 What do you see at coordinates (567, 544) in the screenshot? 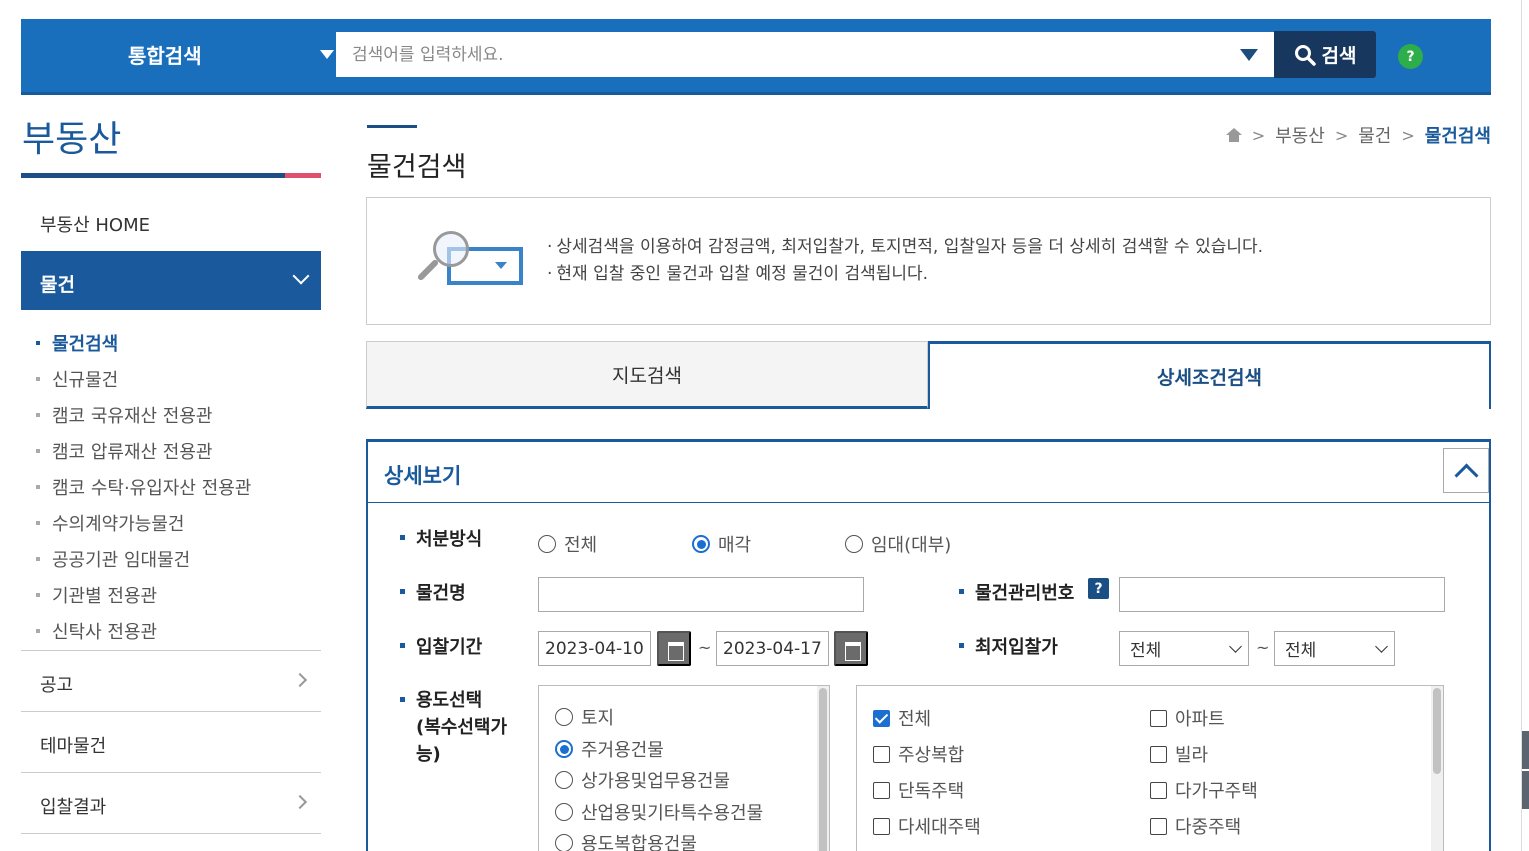
I see `disposal-radio-all: 전체` at bounding box center [567, 544].